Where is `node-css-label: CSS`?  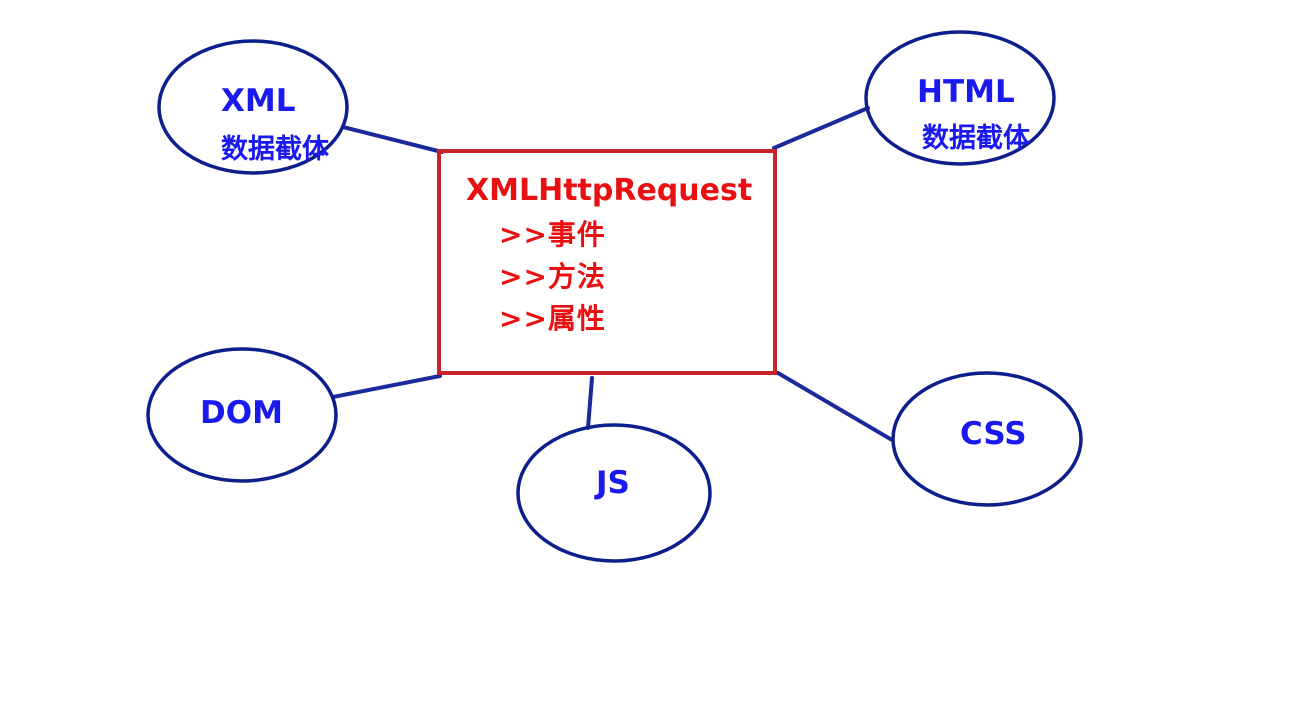 node-css-label: CSS is located at coordinates (993, 434).